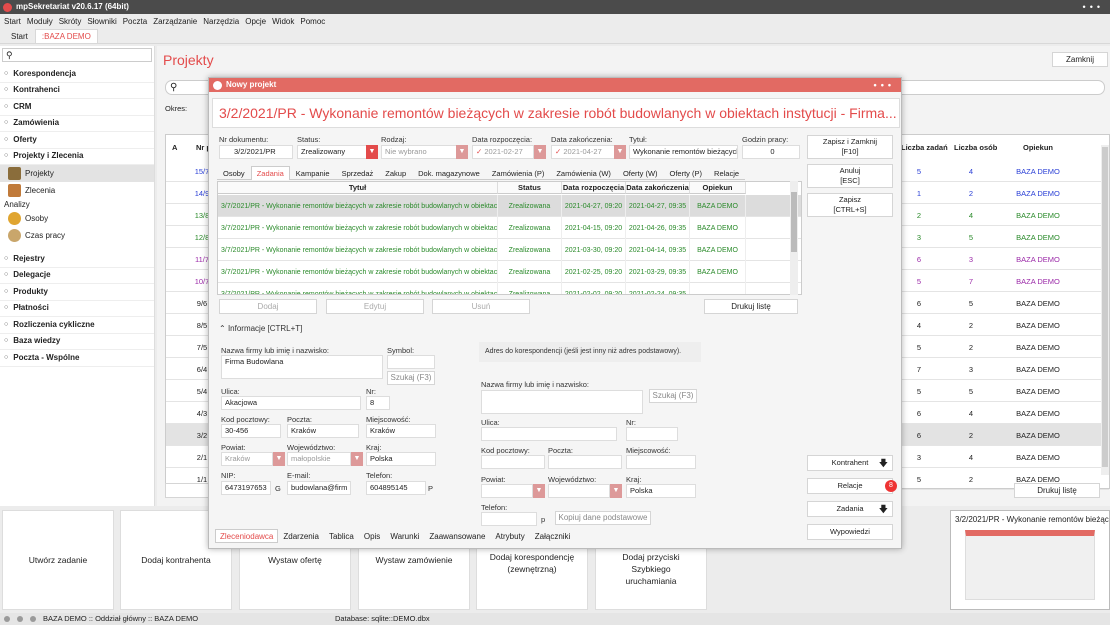 Image resolution: width=1110 pixels, height=625 pixels. Describe the element at coordinates (313, 173) in the screenshot. I see `tab-kampanie: Kampanie` at that location.